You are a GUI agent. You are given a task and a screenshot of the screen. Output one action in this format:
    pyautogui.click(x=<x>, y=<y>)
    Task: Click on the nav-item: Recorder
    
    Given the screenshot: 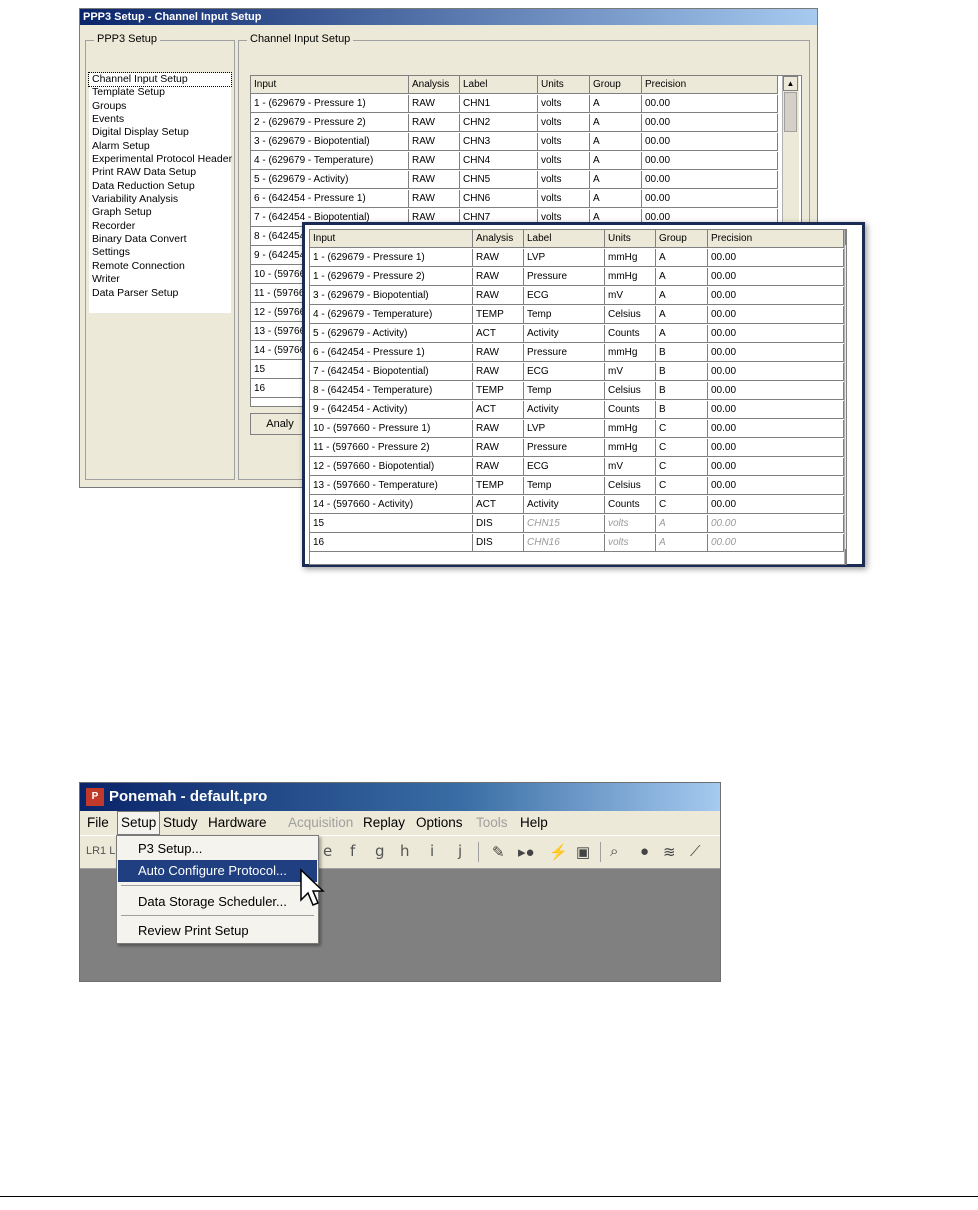 What is the action you would take?
    pyautogui.click(x=160, y=226)
    